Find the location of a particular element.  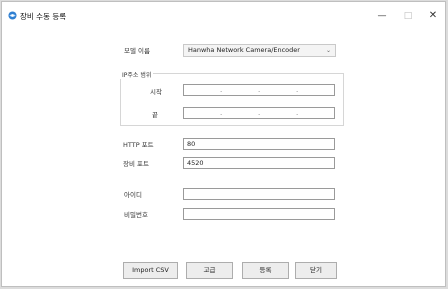

window-title: 장비 수동 등록 is located at coordinates (43, 16).